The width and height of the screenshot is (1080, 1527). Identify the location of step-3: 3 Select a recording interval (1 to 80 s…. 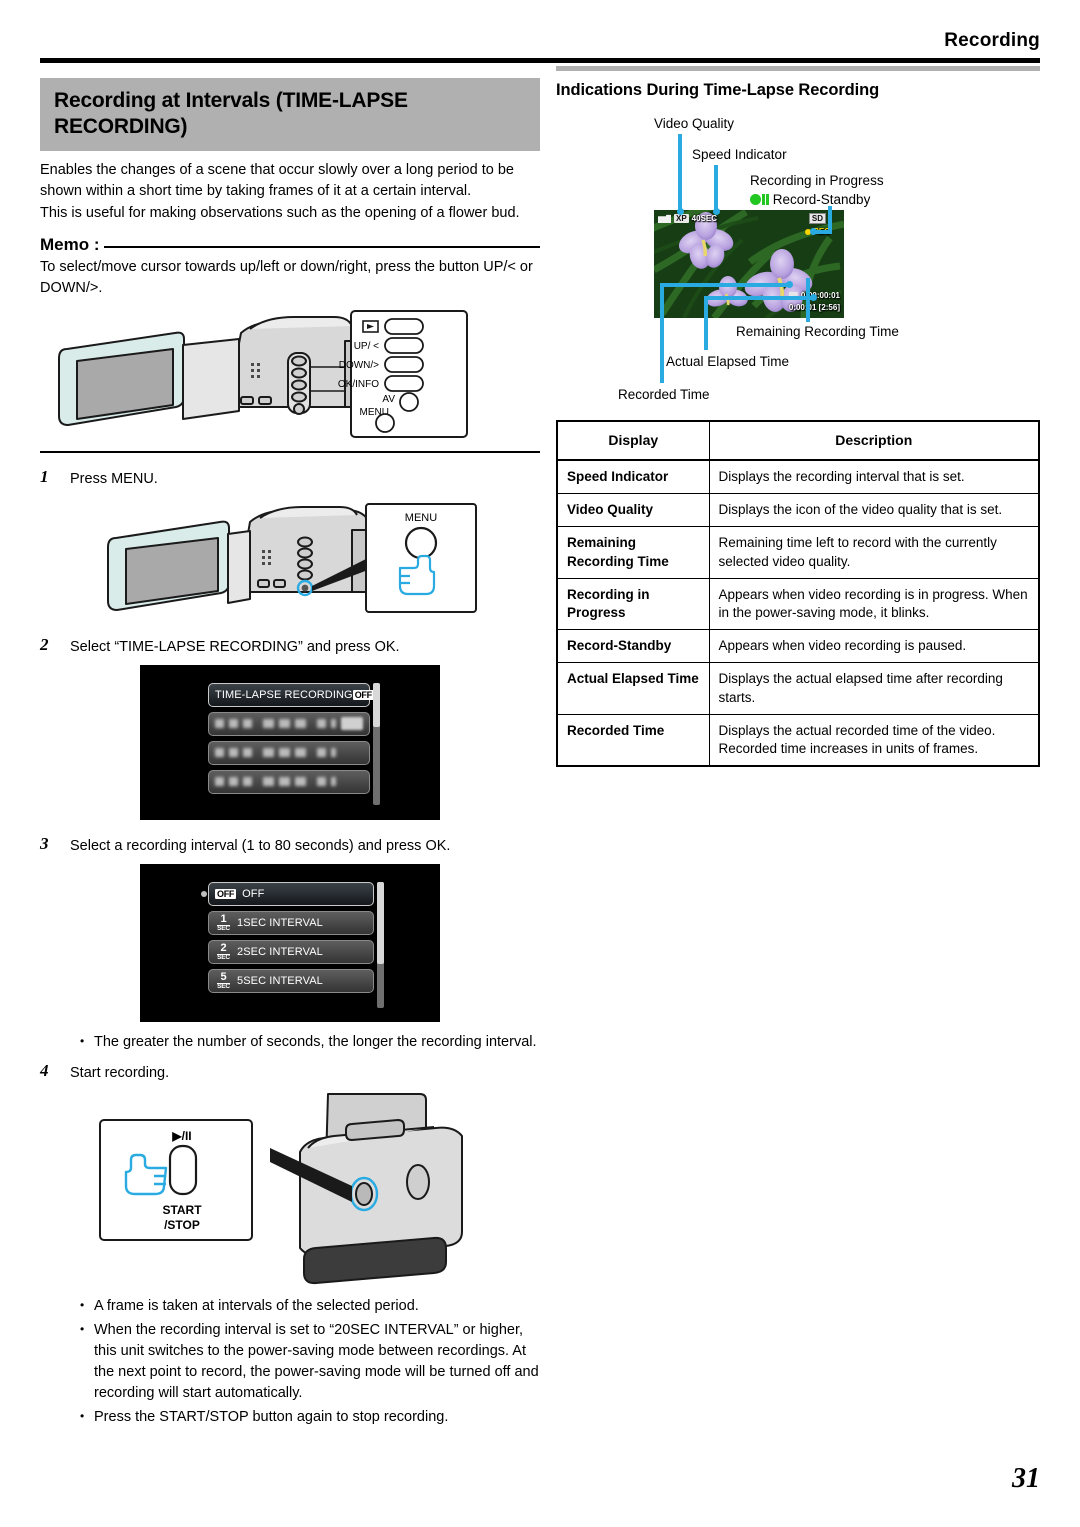
(290, 845).